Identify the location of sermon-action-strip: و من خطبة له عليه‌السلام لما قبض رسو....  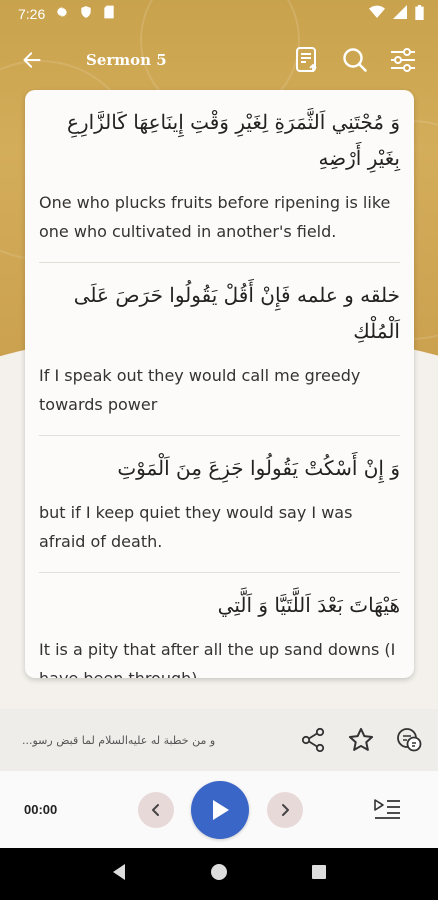
(219, 740).